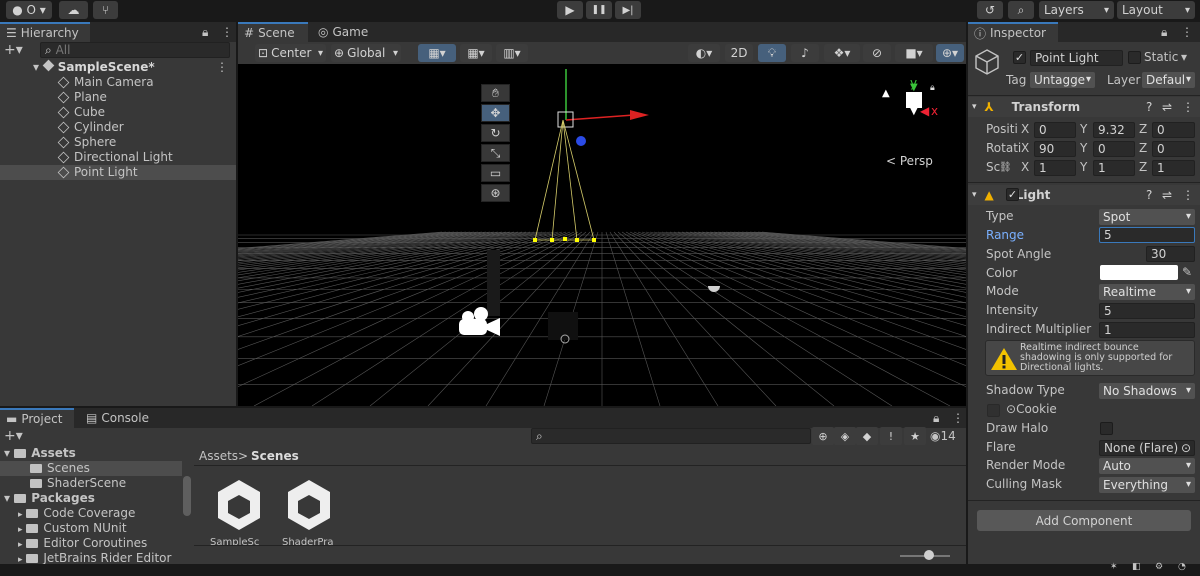  What do you see at coordinates (1084, 107) in the screenshot?
I see `transform-header: ▾ ⅄ Transform ? ⇌ ⋮` at bounding box center [1084, 107].